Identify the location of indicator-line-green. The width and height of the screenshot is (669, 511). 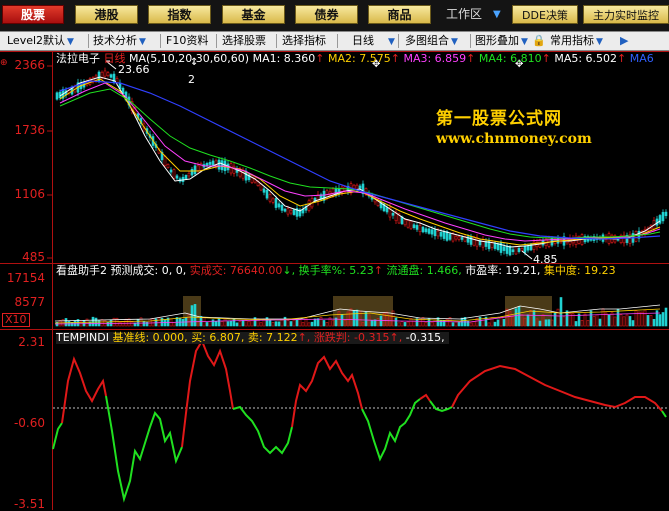
(441, 406).